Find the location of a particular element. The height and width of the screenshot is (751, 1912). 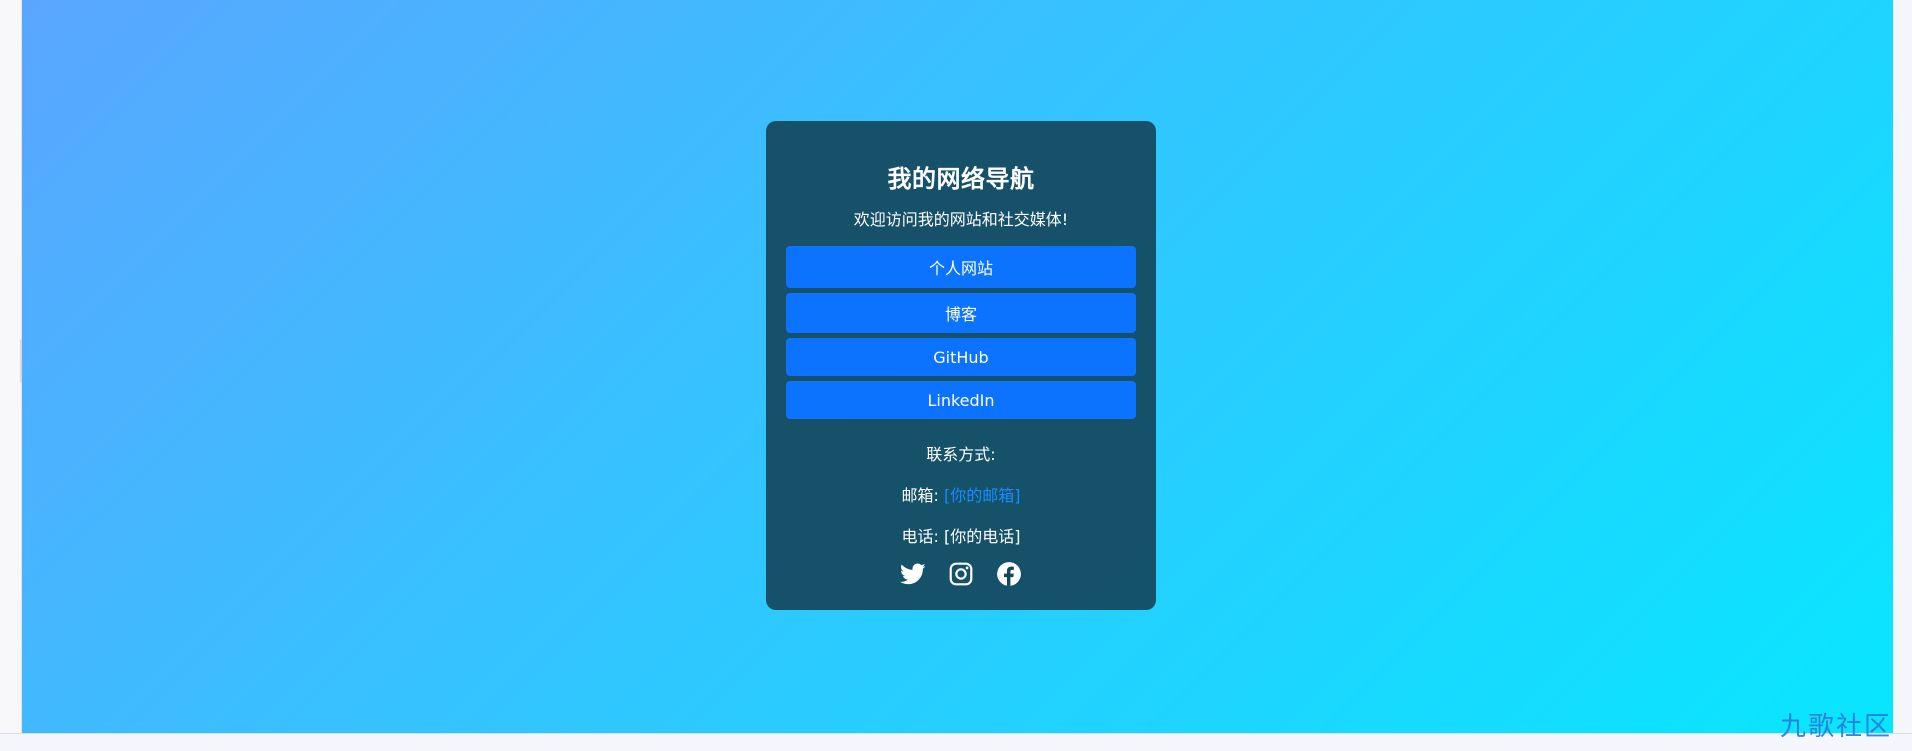

phone-value: [你的电话] is located at coordinates (982, 536).